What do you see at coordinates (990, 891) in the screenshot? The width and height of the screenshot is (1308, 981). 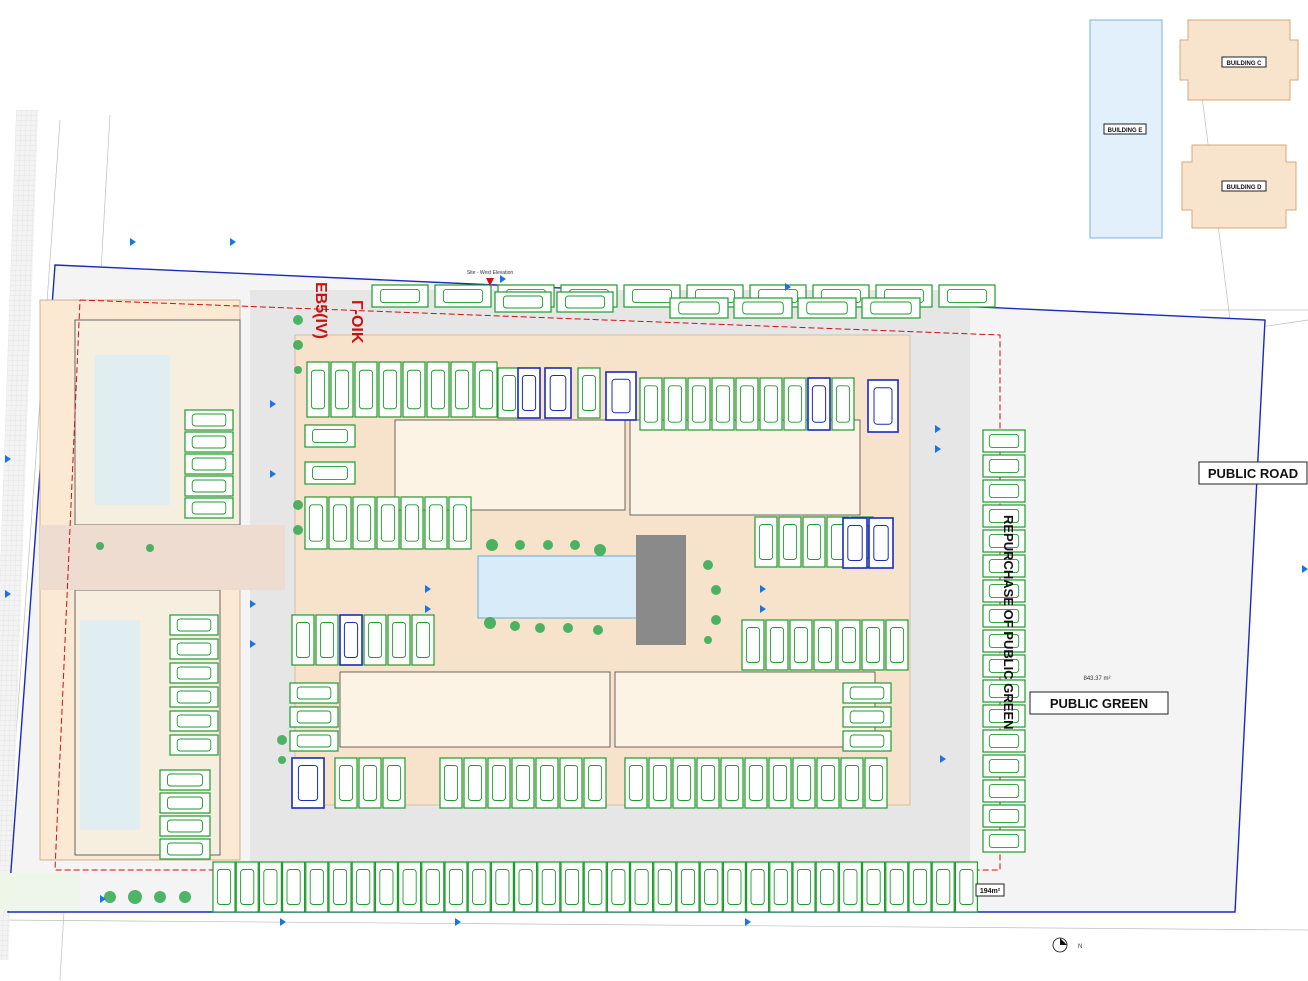 I see `corner-area-label: 194m²` at bounding box center [990, 891].